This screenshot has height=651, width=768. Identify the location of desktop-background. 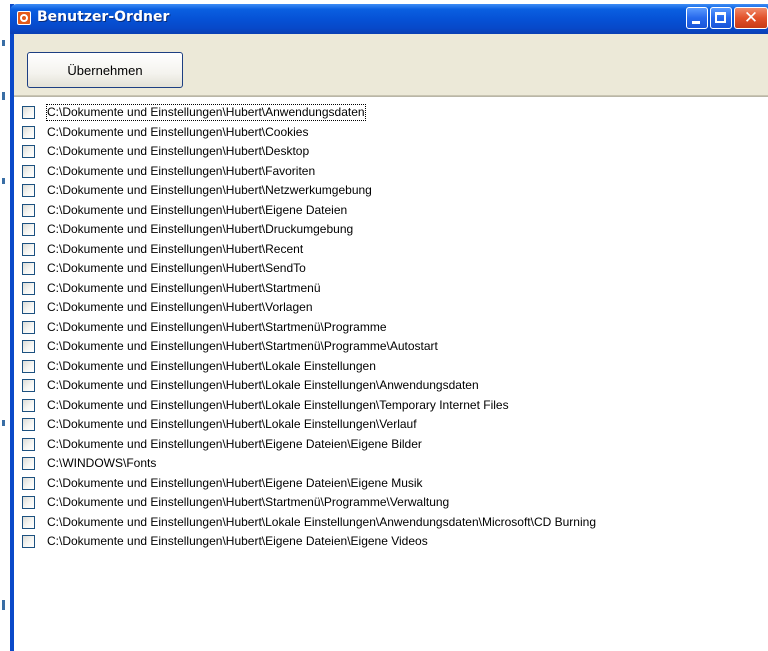
(5, 325).